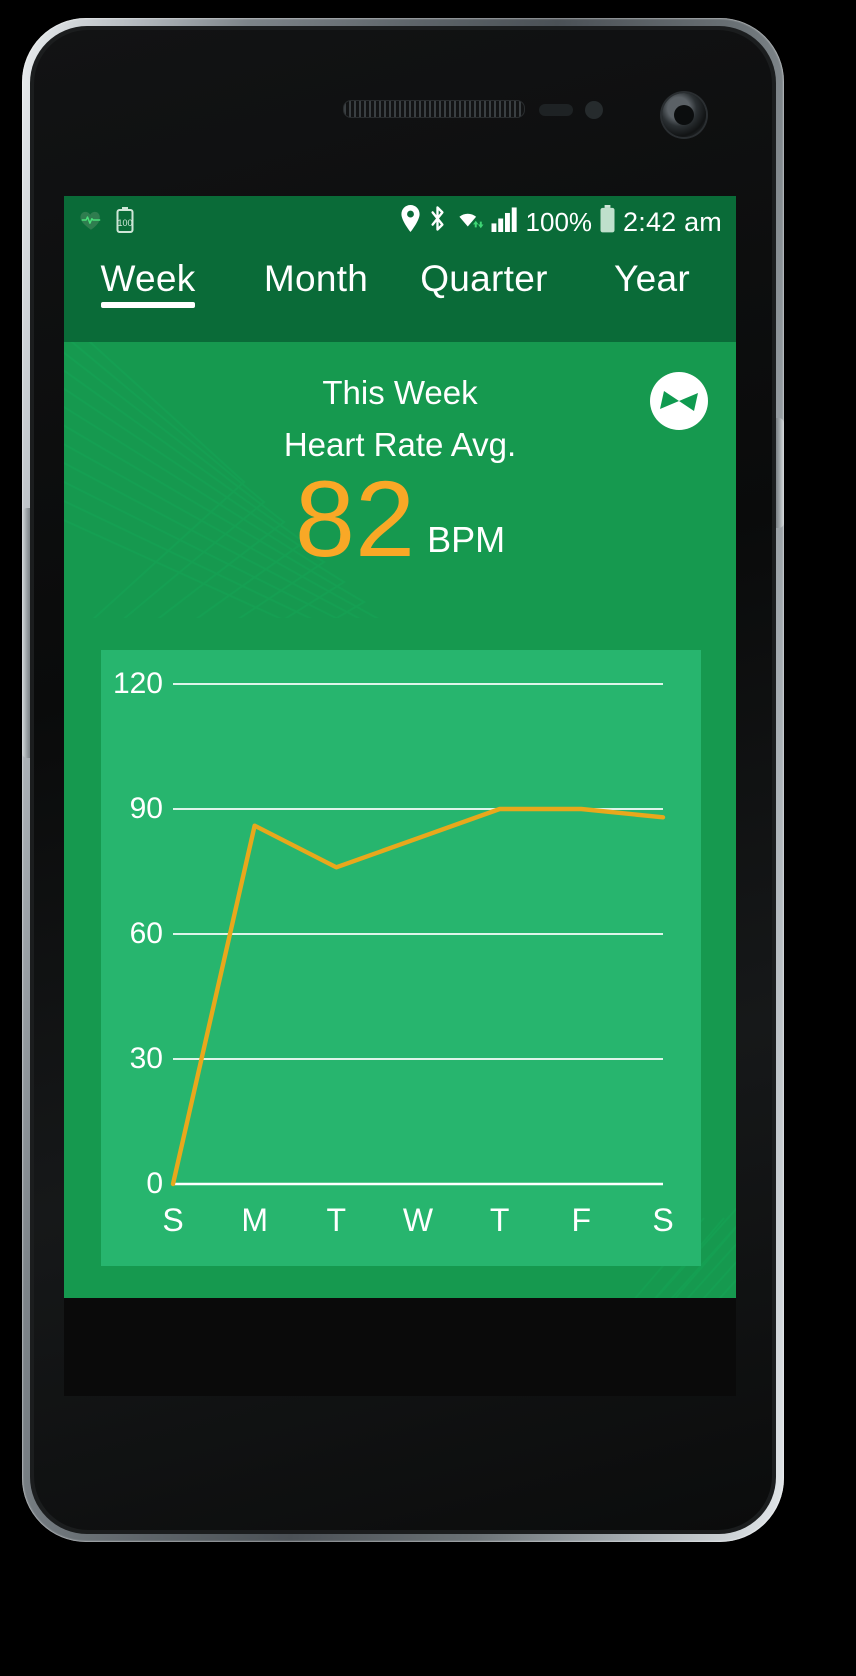 The image size is (856, 1676). I want to click on tab-month-label: Month, so click(316, 278).